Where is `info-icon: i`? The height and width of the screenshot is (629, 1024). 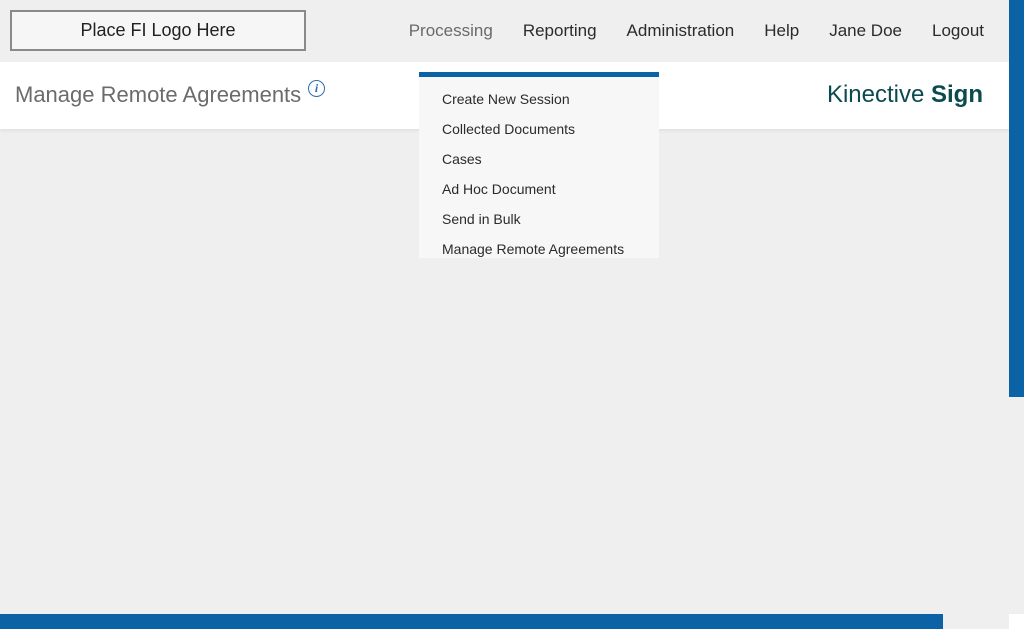
info-icon: i is located at coordinates (316, 88).